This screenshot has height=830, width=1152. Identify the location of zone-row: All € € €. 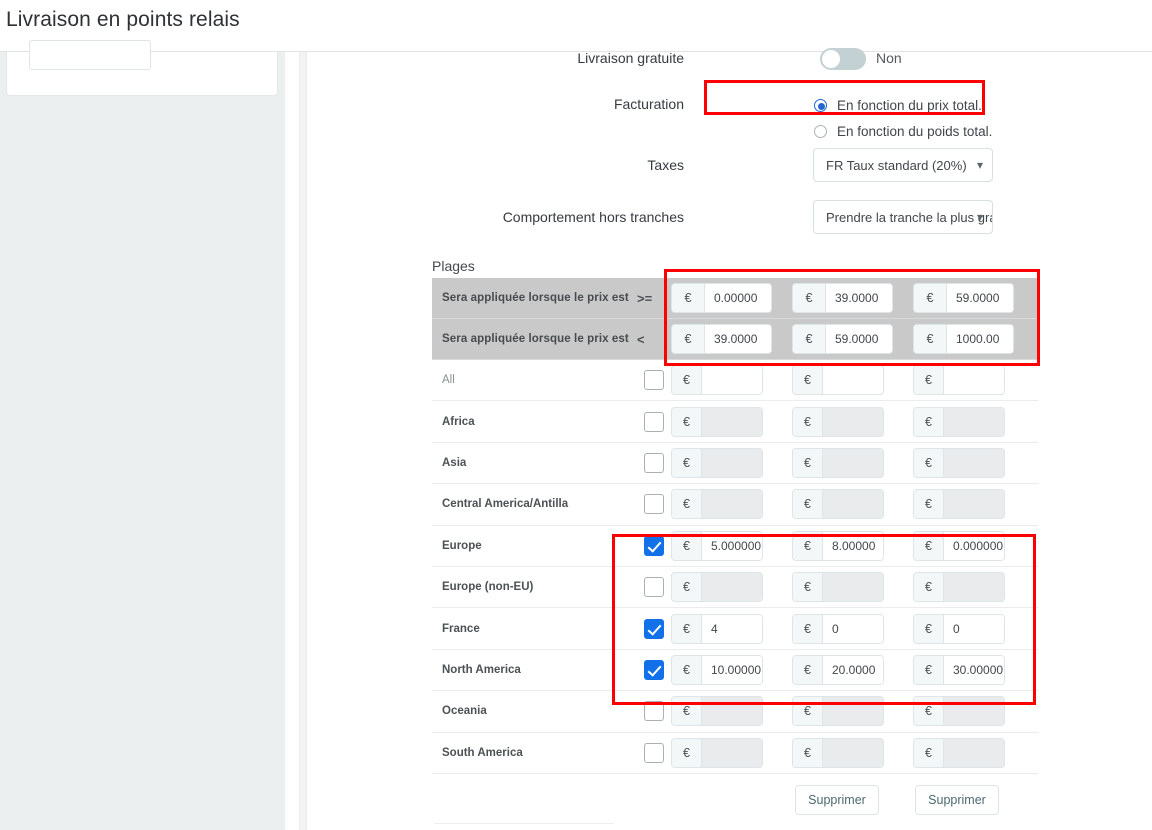
(735, 381).